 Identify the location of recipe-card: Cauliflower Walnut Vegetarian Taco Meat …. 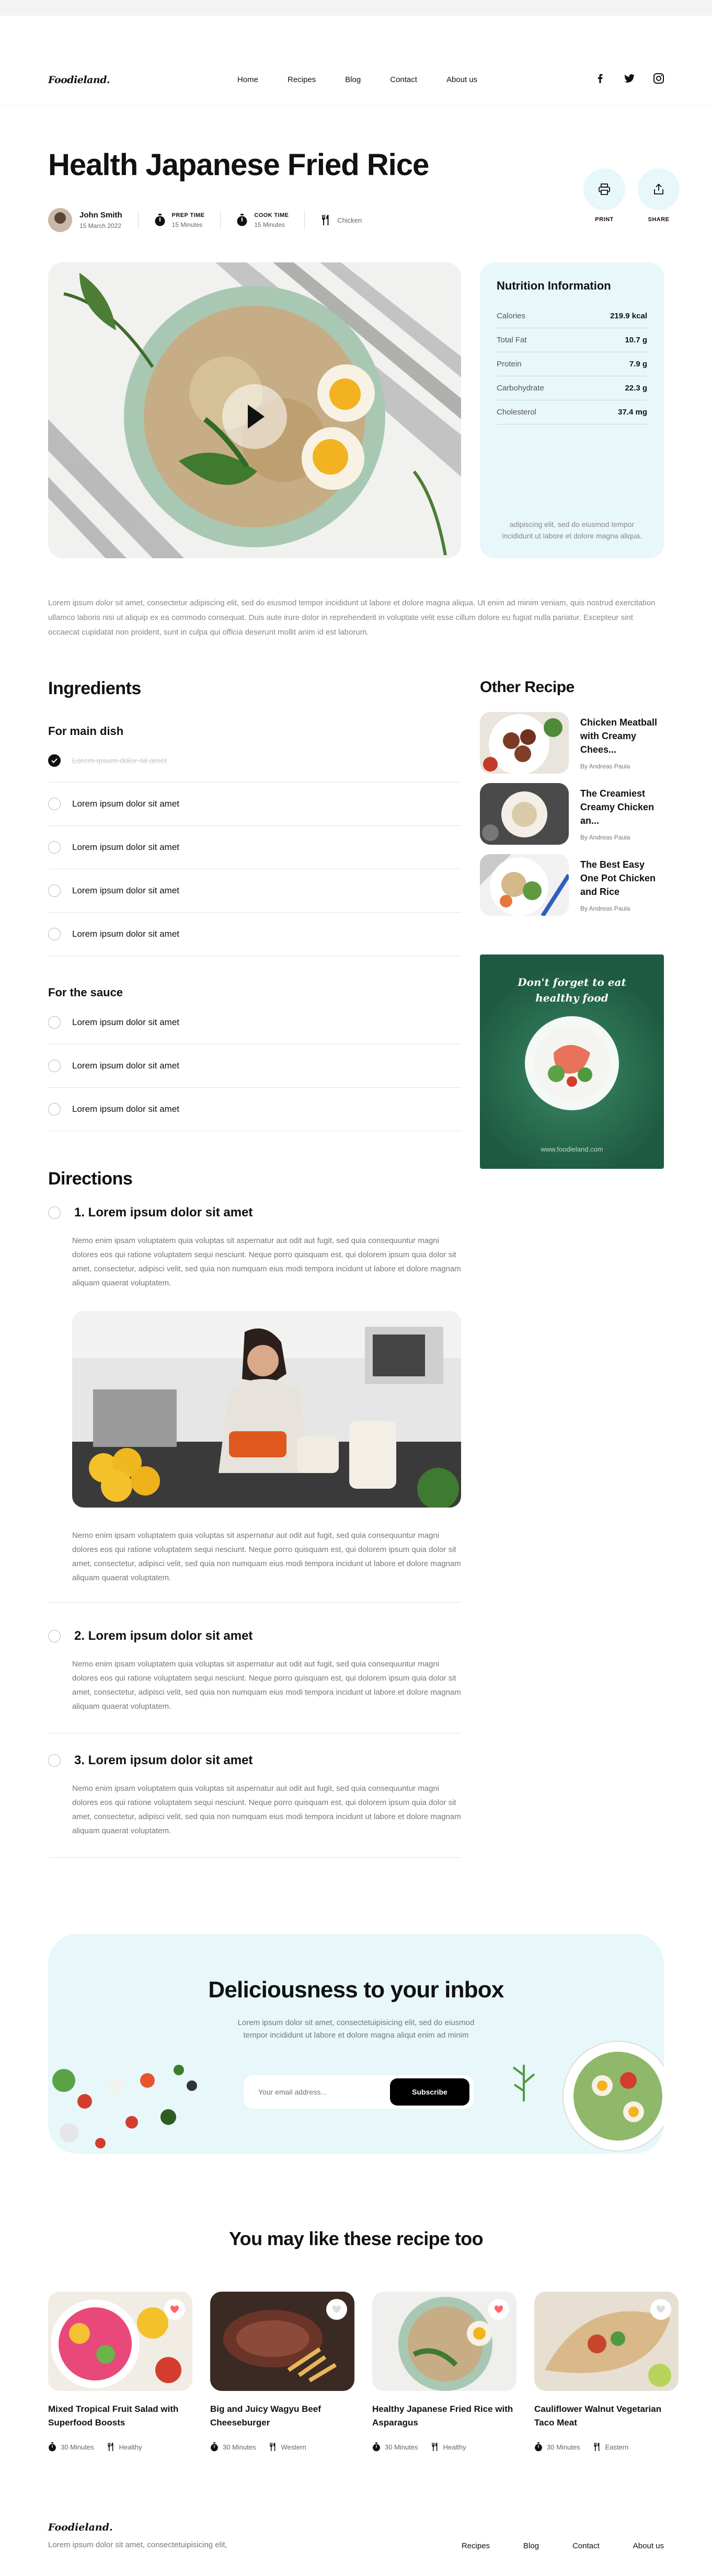
(606, 2372).